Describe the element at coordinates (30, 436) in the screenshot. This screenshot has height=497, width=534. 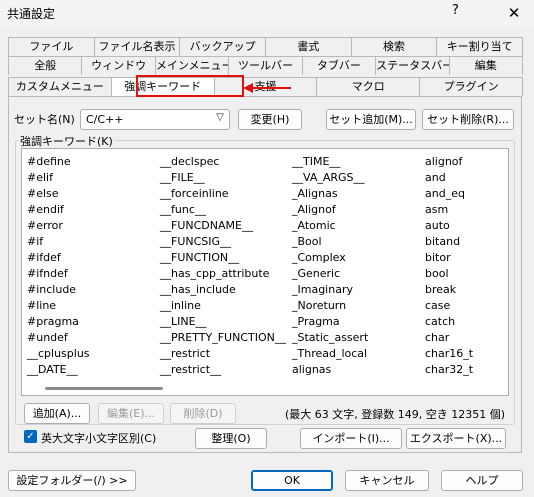
I see `case-sensitive-checkbox: ✓` at that location.